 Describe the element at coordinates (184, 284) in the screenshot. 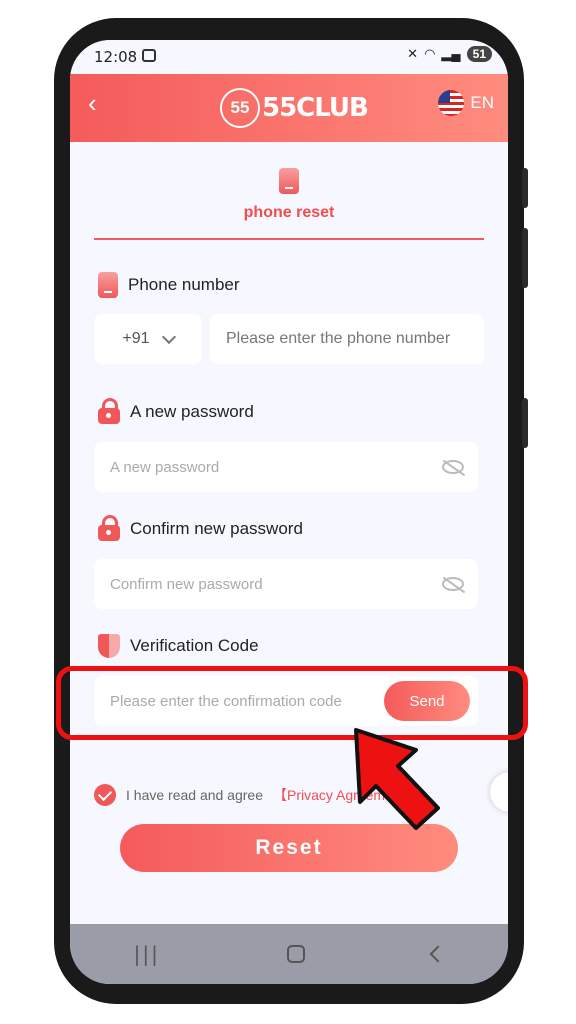

I see `phone-number-label: Phone number` at that location.